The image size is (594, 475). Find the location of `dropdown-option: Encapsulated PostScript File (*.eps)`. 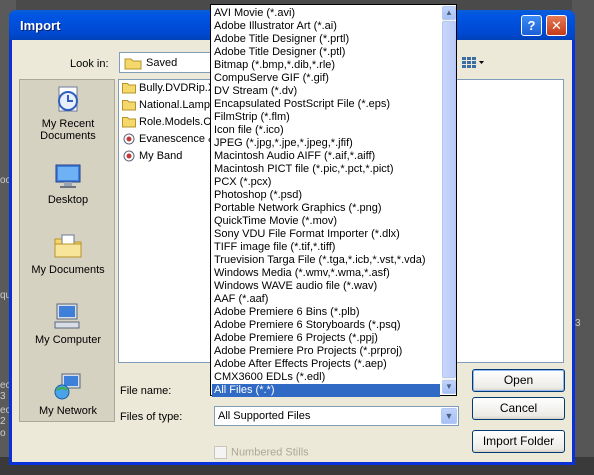

dropdown-option: Encapsulated PostScript File (*.eps) is located at coordinates (326, 104).